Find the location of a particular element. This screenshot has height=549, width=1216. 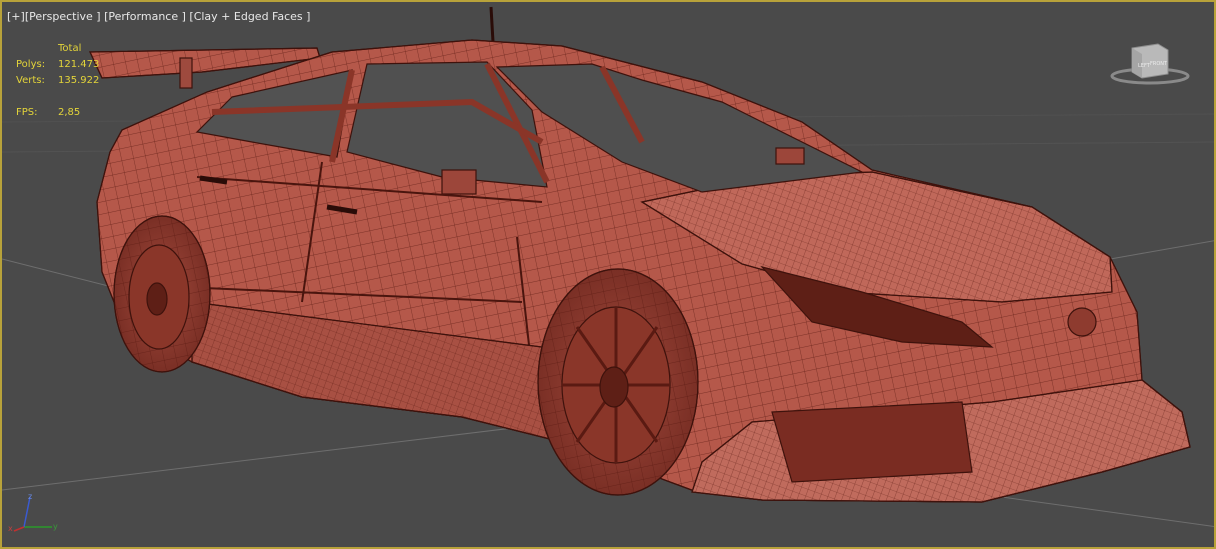

fps-value: 2,85 is located at coordinates (69, 112).